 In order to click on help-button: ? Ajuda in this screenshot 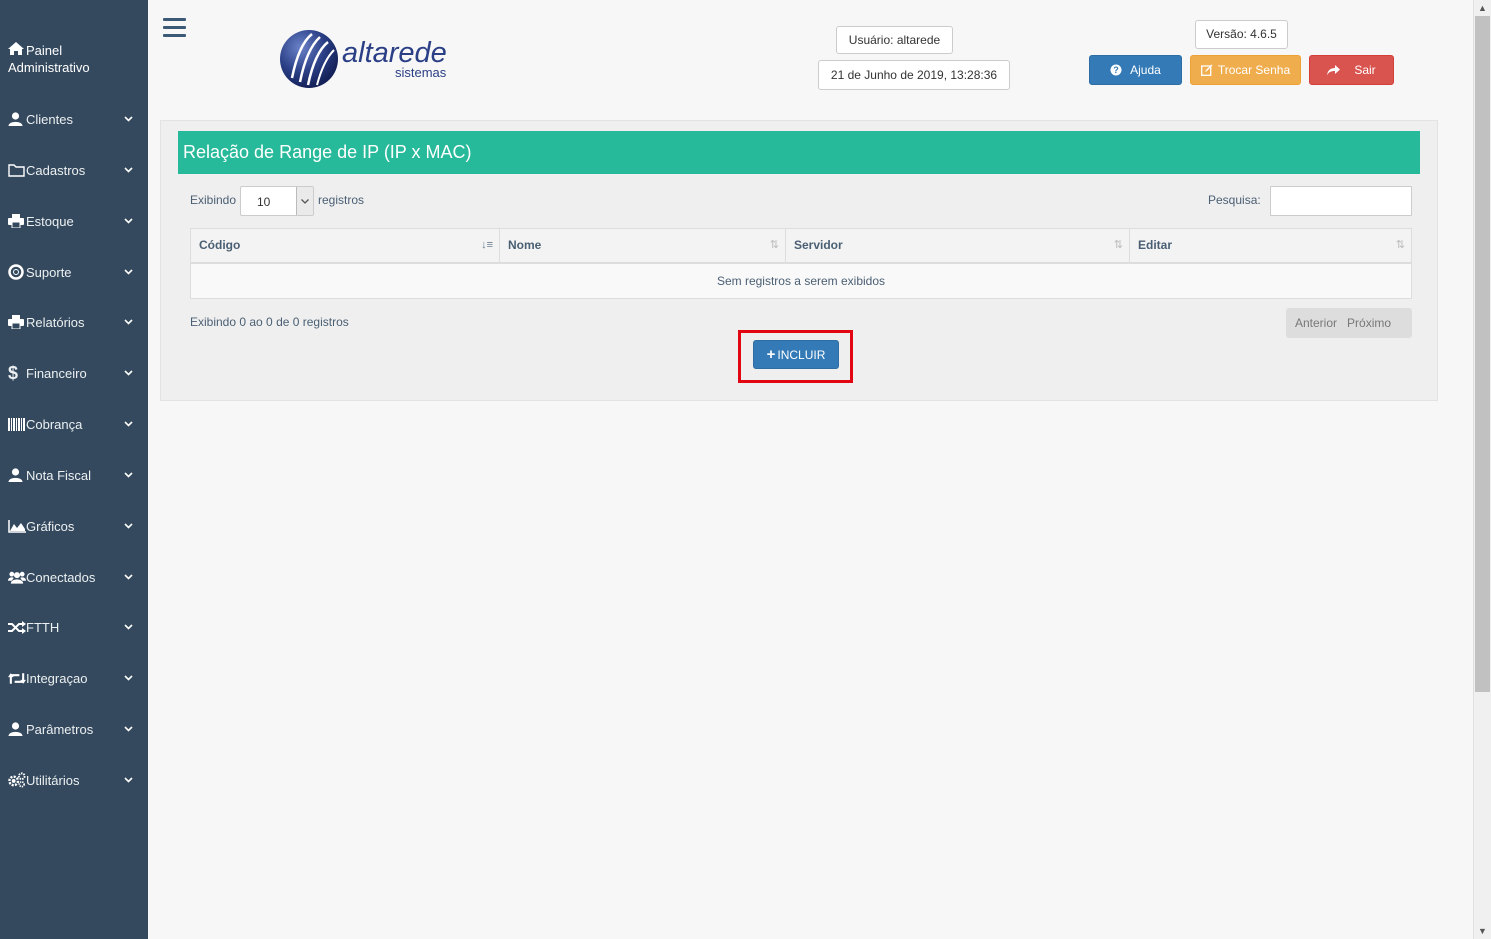, I will do `click(1135, 70)`.